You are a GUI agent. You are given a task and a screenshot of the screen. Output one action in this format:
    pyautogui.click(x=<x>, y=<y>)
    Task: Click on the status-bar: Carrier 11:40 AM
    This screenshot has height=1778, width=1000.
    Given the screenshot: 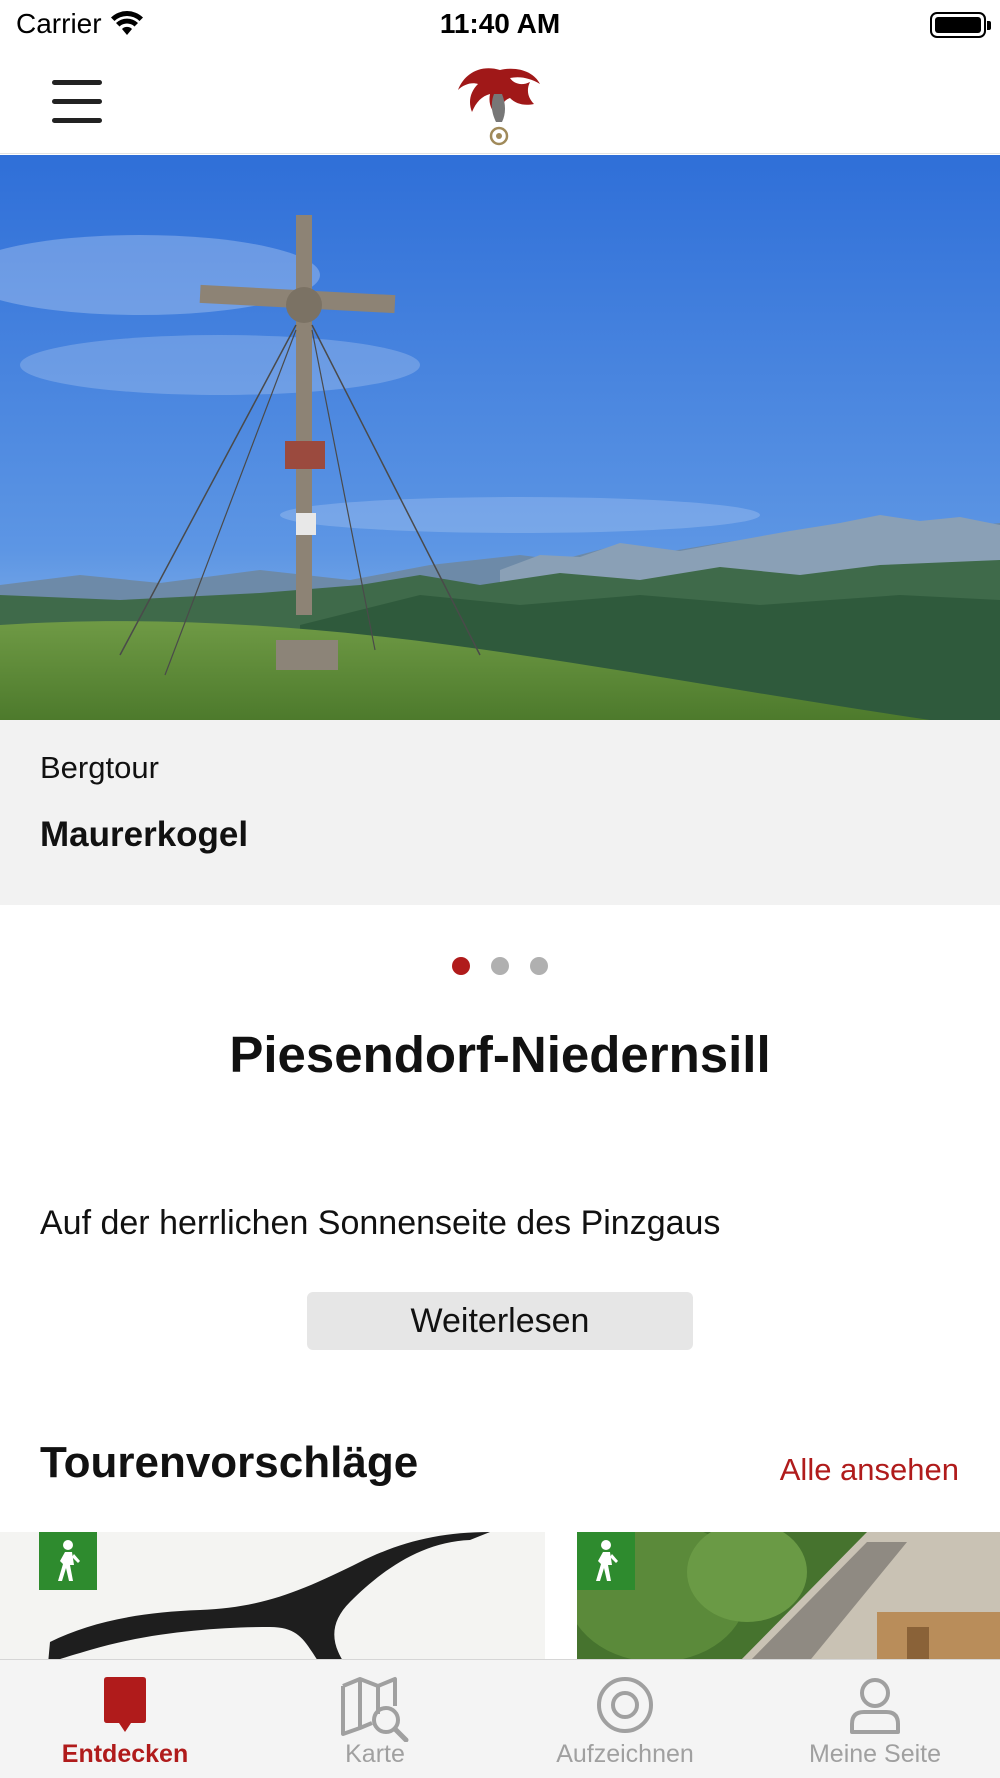 What is the action you would take?
    pyautogui.click(x=500, y=26)
    